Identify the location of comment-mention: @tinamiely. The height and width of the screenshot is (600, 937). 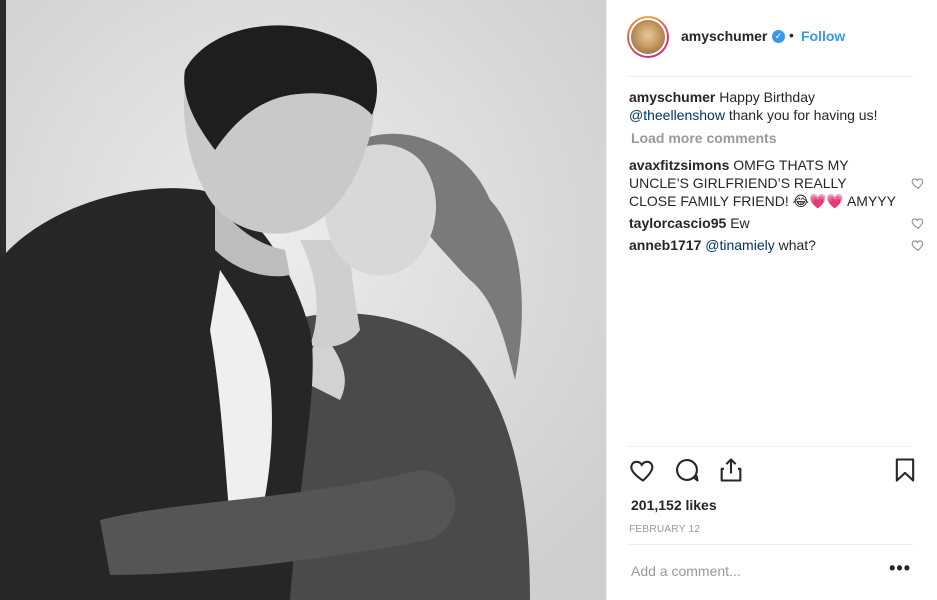
(739, 245).